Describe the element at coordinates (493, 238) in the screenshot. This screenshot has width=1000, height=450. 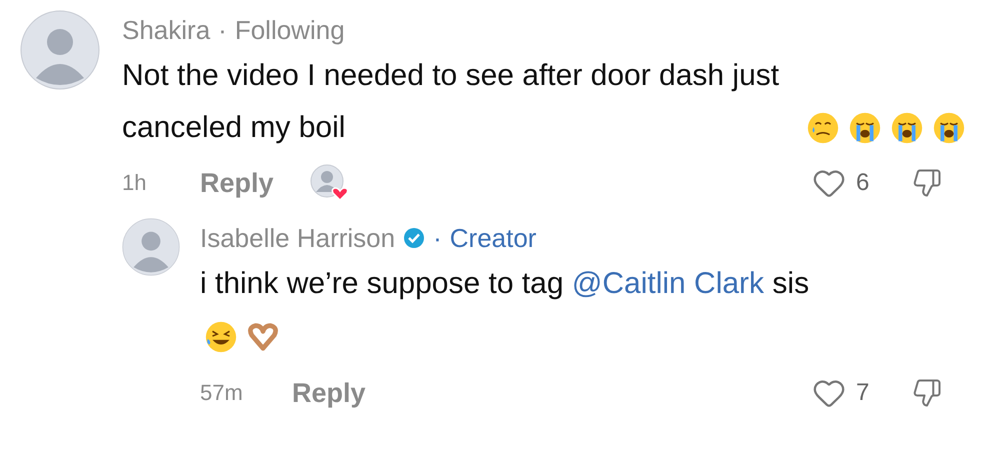
I see `creator-label: Creator` at that location.